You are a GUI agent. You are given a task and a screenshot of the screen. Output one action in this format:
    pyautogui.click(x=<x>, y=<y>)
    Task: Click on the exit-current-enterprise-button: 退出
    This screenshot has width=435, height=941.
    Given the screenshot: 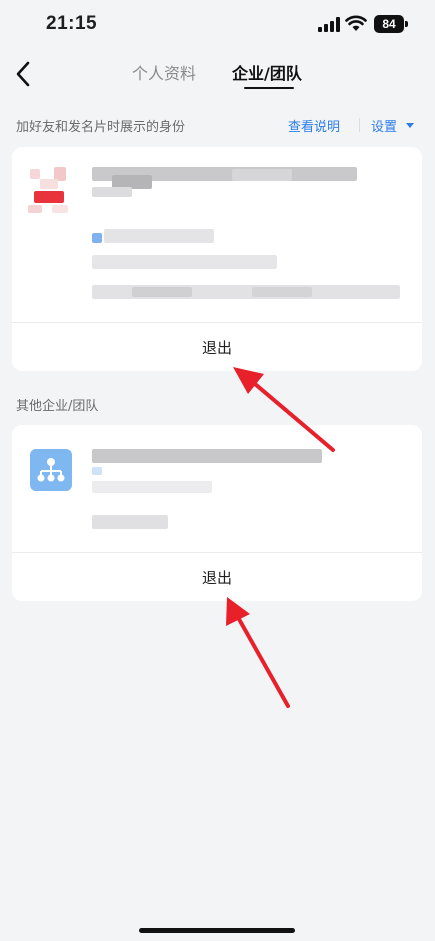 What is the action you would take?
    pyautogui.click(x=217, y=347)
    